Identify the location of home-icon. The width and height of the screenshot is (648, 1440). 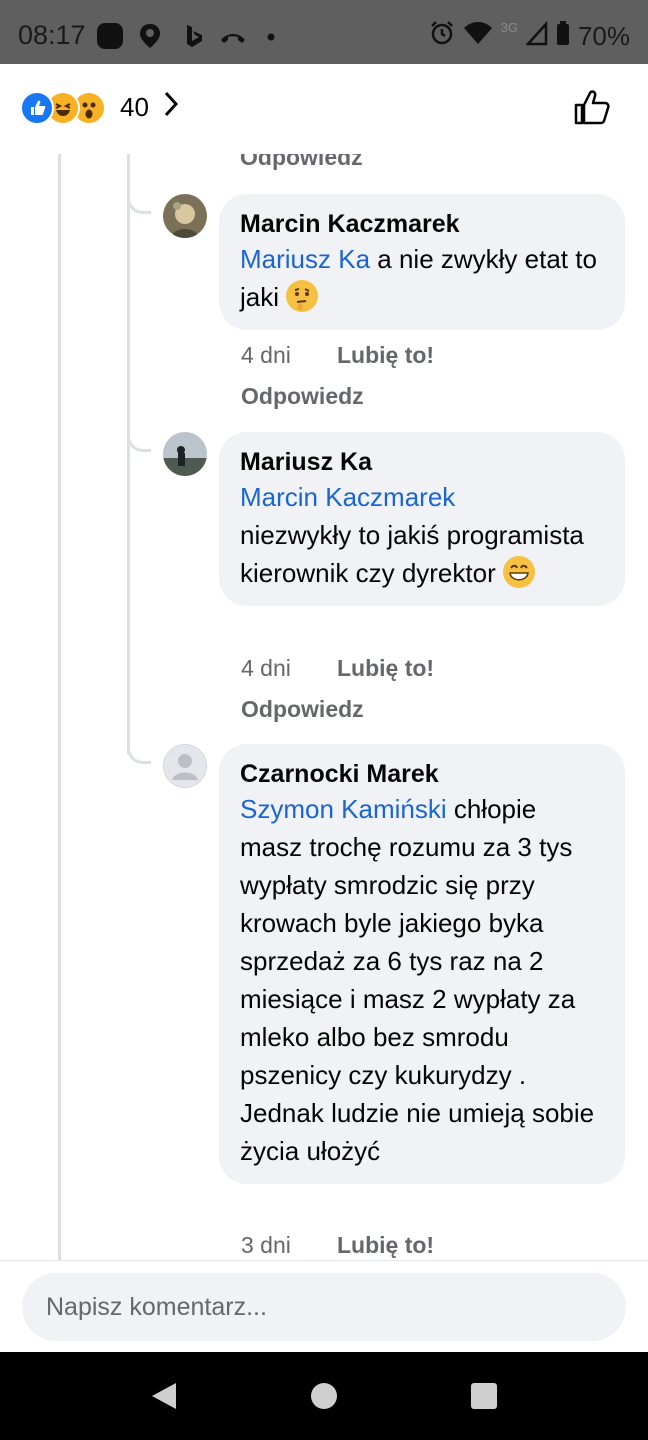
(324, 1396).